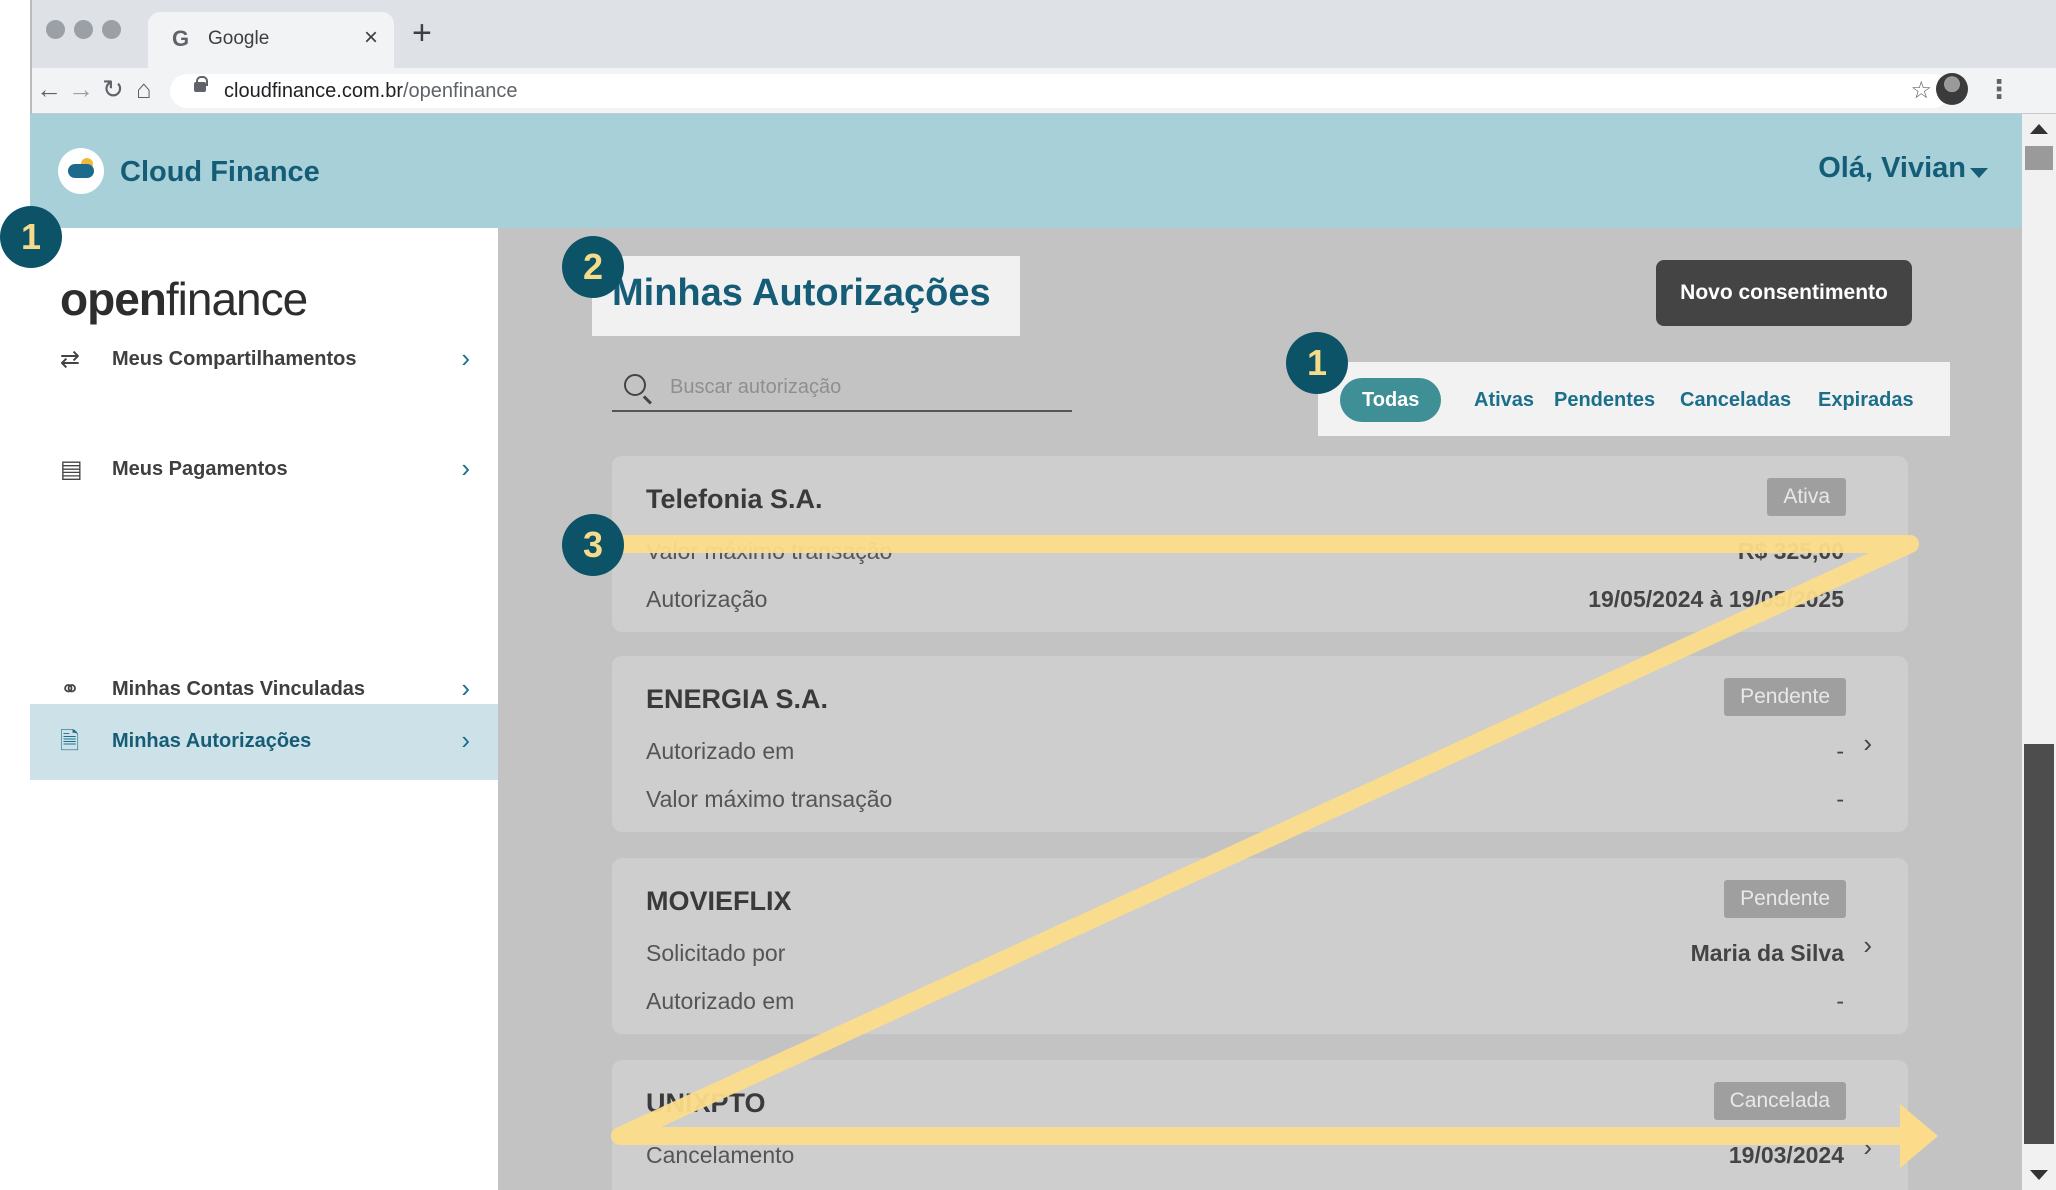 This screenshot has height=1190, width=2056. I want to click on scrollbar-thumb, so click(2039, 944).